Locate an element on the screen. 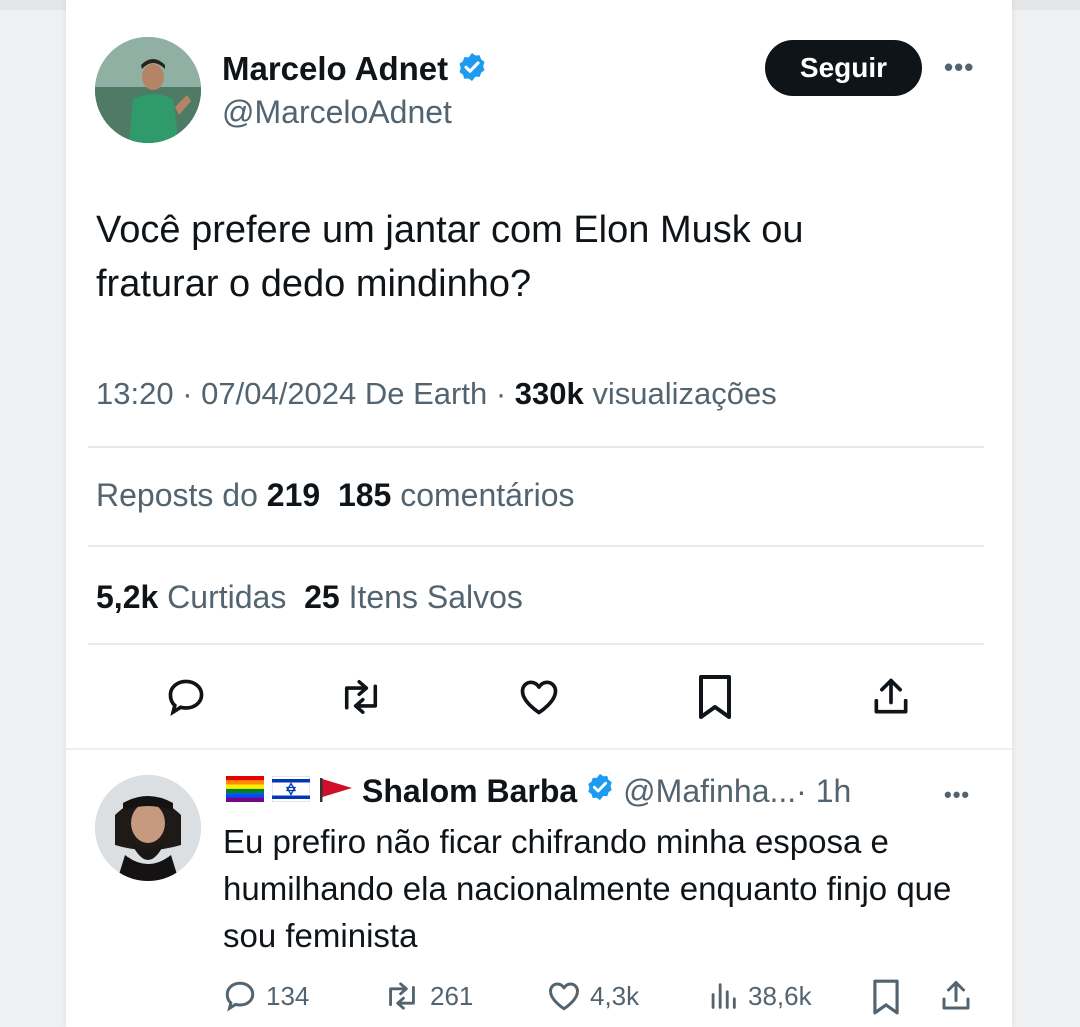 The height and width of the screenshot is (1027, 1080). likes-saves-row: 5,2k Curtidas 25 Itens Salvos is located at coordinates (309, 597).